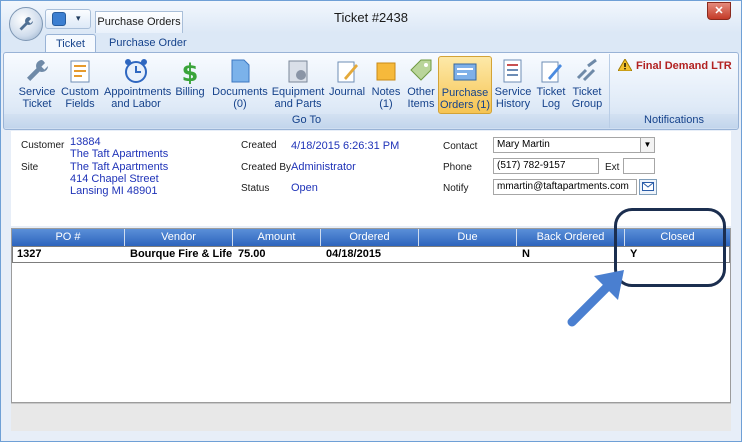 This screenshot has height=442, width=742. Describe the element at coordinates (298, 104) in the screenshot. I see `equipment-label-2: and Parts` at that location.